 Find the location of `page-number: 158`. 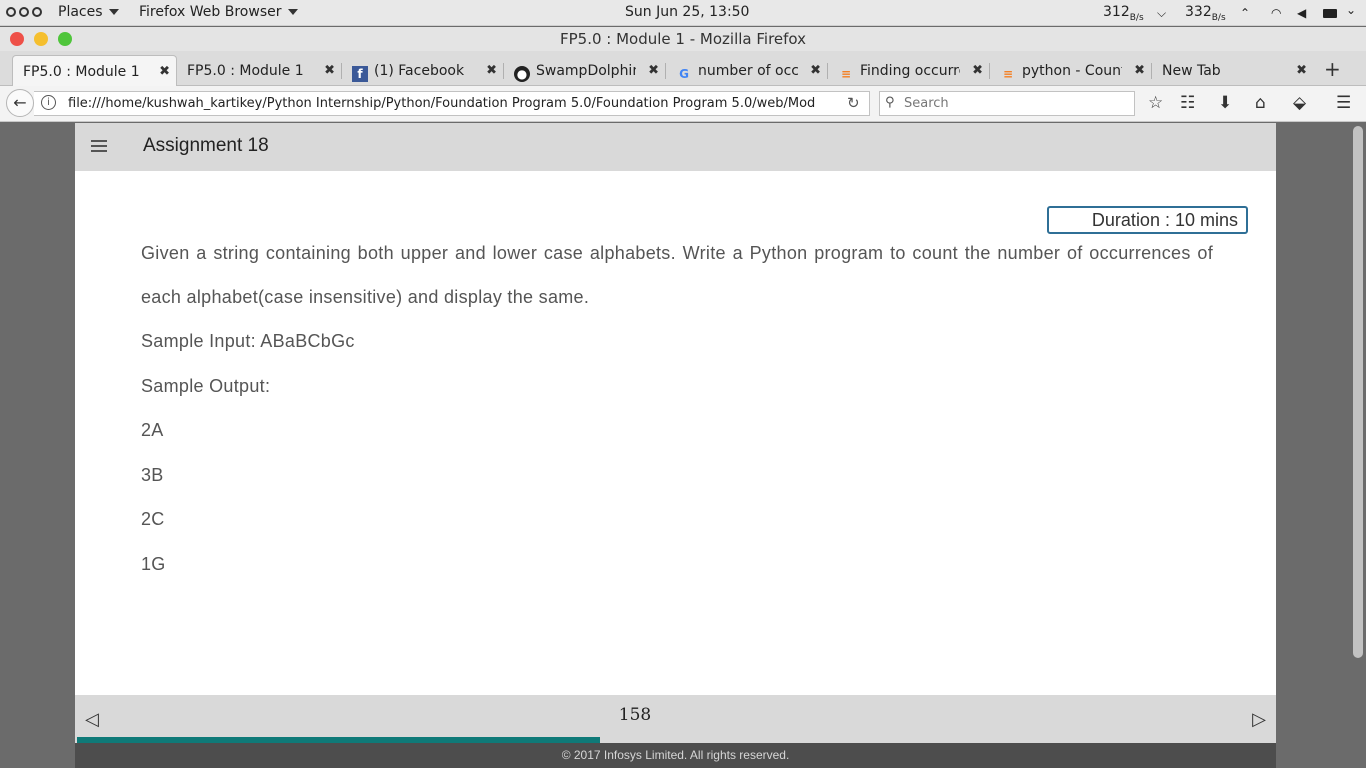

page-number: 158 is located at coordinates (635, 715).